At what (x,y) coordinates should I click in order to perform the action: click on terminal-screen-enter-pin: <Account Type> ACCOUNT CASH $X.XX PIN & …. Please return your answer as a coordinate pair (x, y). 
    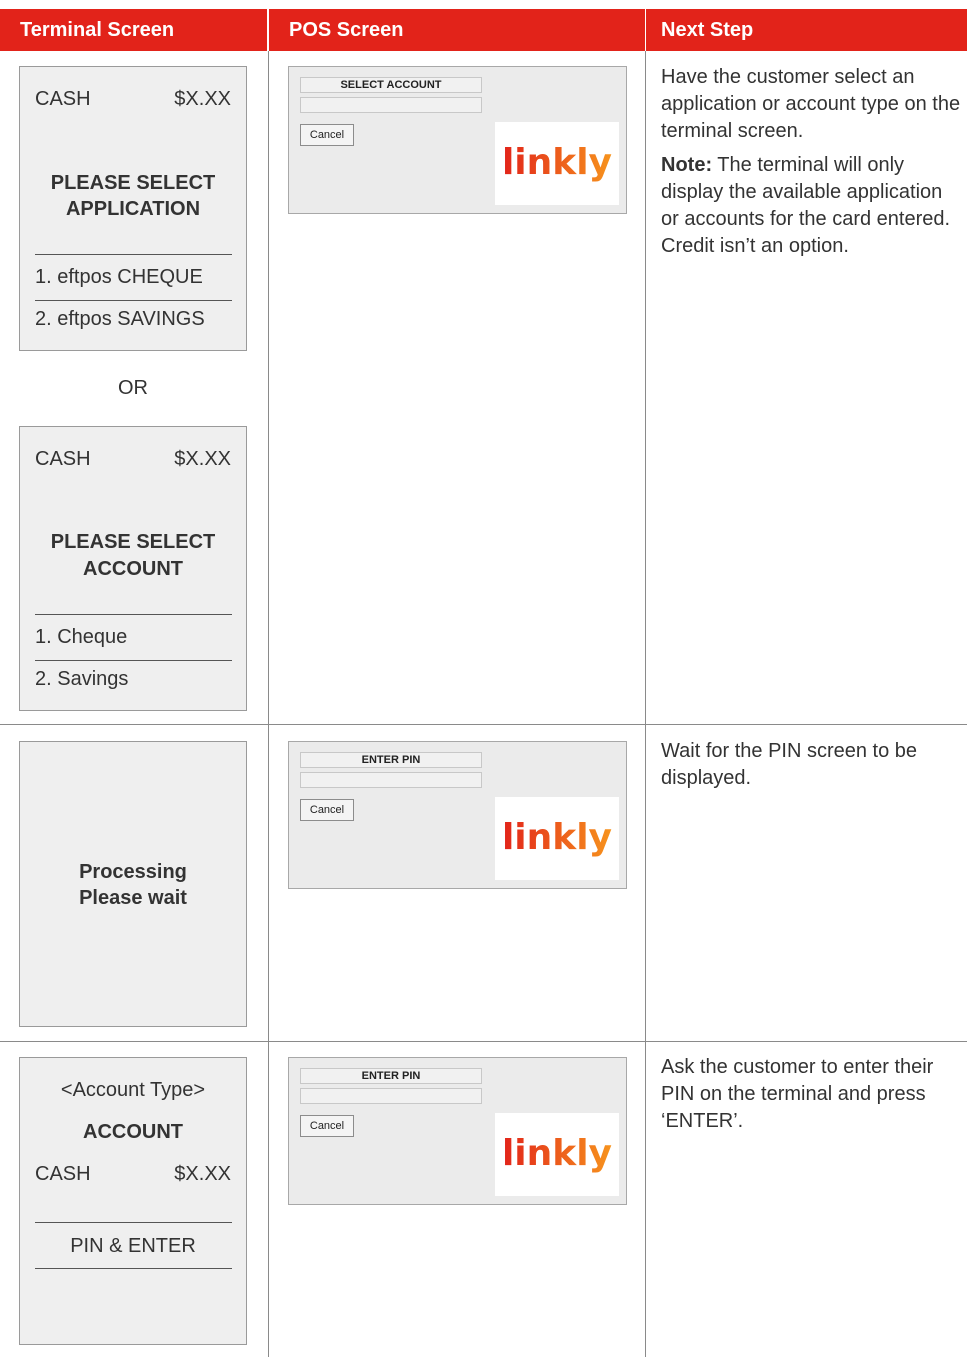
    Looking at the image, I should click on (133, 1201).